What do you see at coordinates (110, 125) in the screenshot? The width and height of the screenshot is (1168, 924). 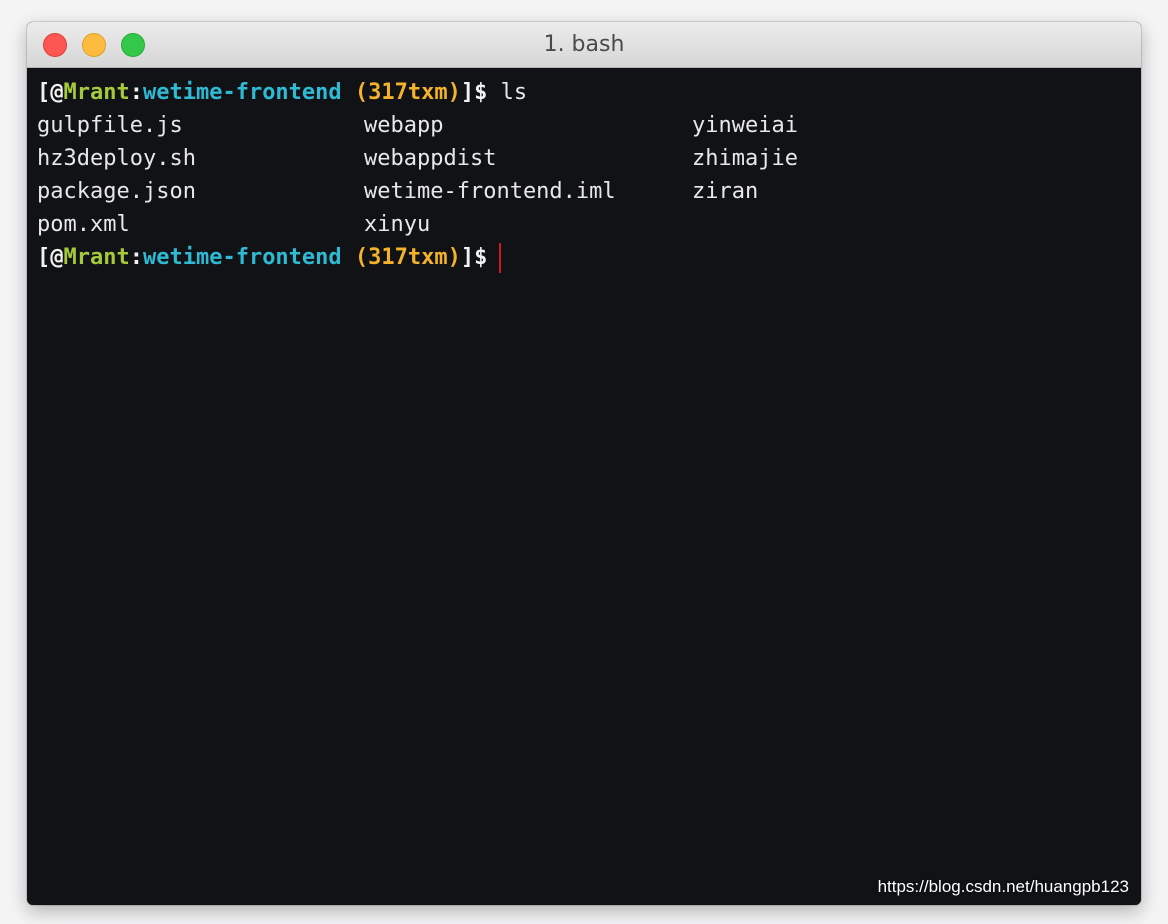 I see `file-entry: gulpfile.js` at bounding box center [110, 125].